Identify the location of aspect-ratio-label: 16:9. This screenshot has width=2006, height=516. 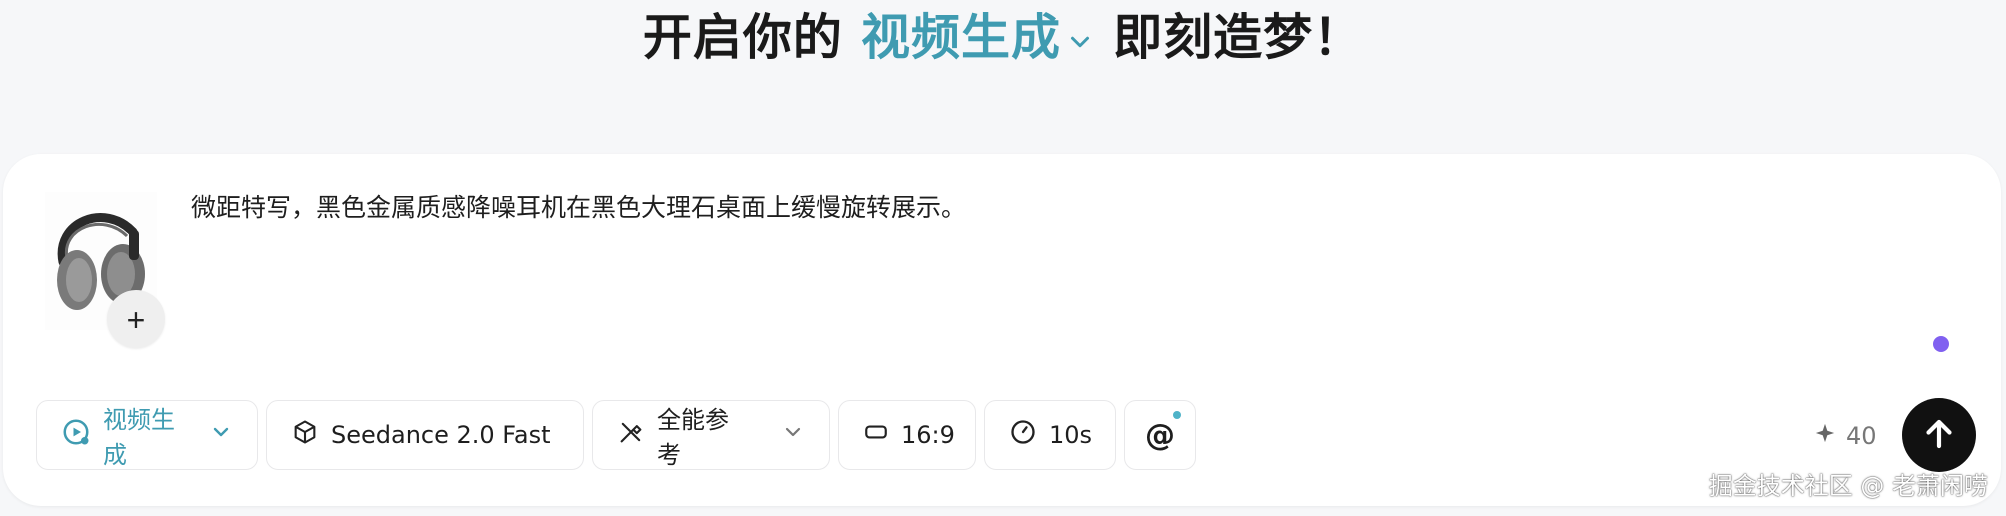
(928, 435).